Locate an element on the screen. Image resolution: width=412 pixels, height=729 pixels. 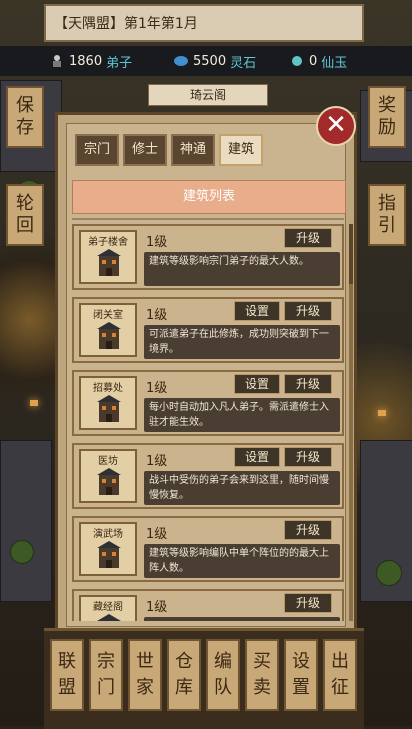
building-name: 闭关室 is located at coordinates (108, 315).